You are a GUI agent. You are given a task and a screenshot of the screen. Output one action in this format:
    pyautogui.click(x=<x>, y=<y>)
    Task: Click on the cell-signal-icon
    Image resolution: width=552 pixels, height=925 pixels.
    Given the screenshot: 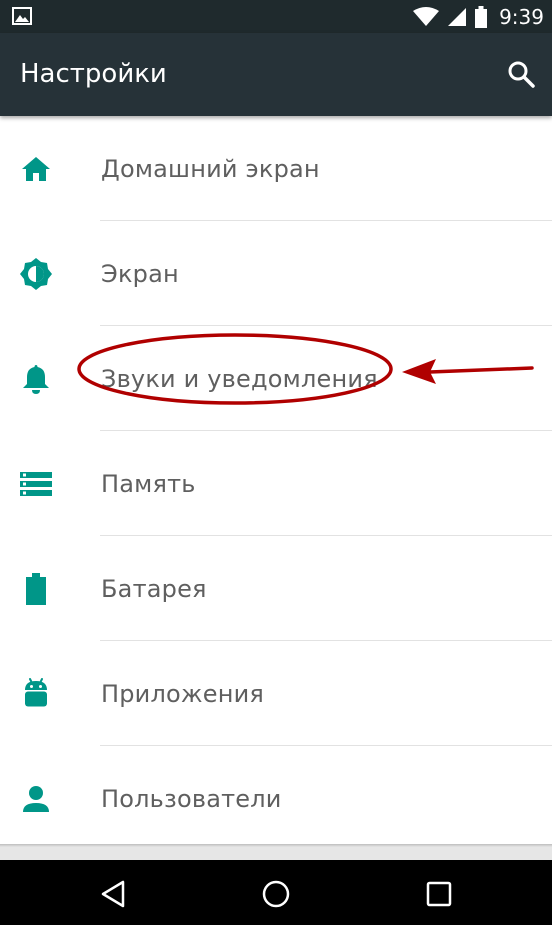 What is the action you would take?
    pyautogui.click(x=457, y=16)
    